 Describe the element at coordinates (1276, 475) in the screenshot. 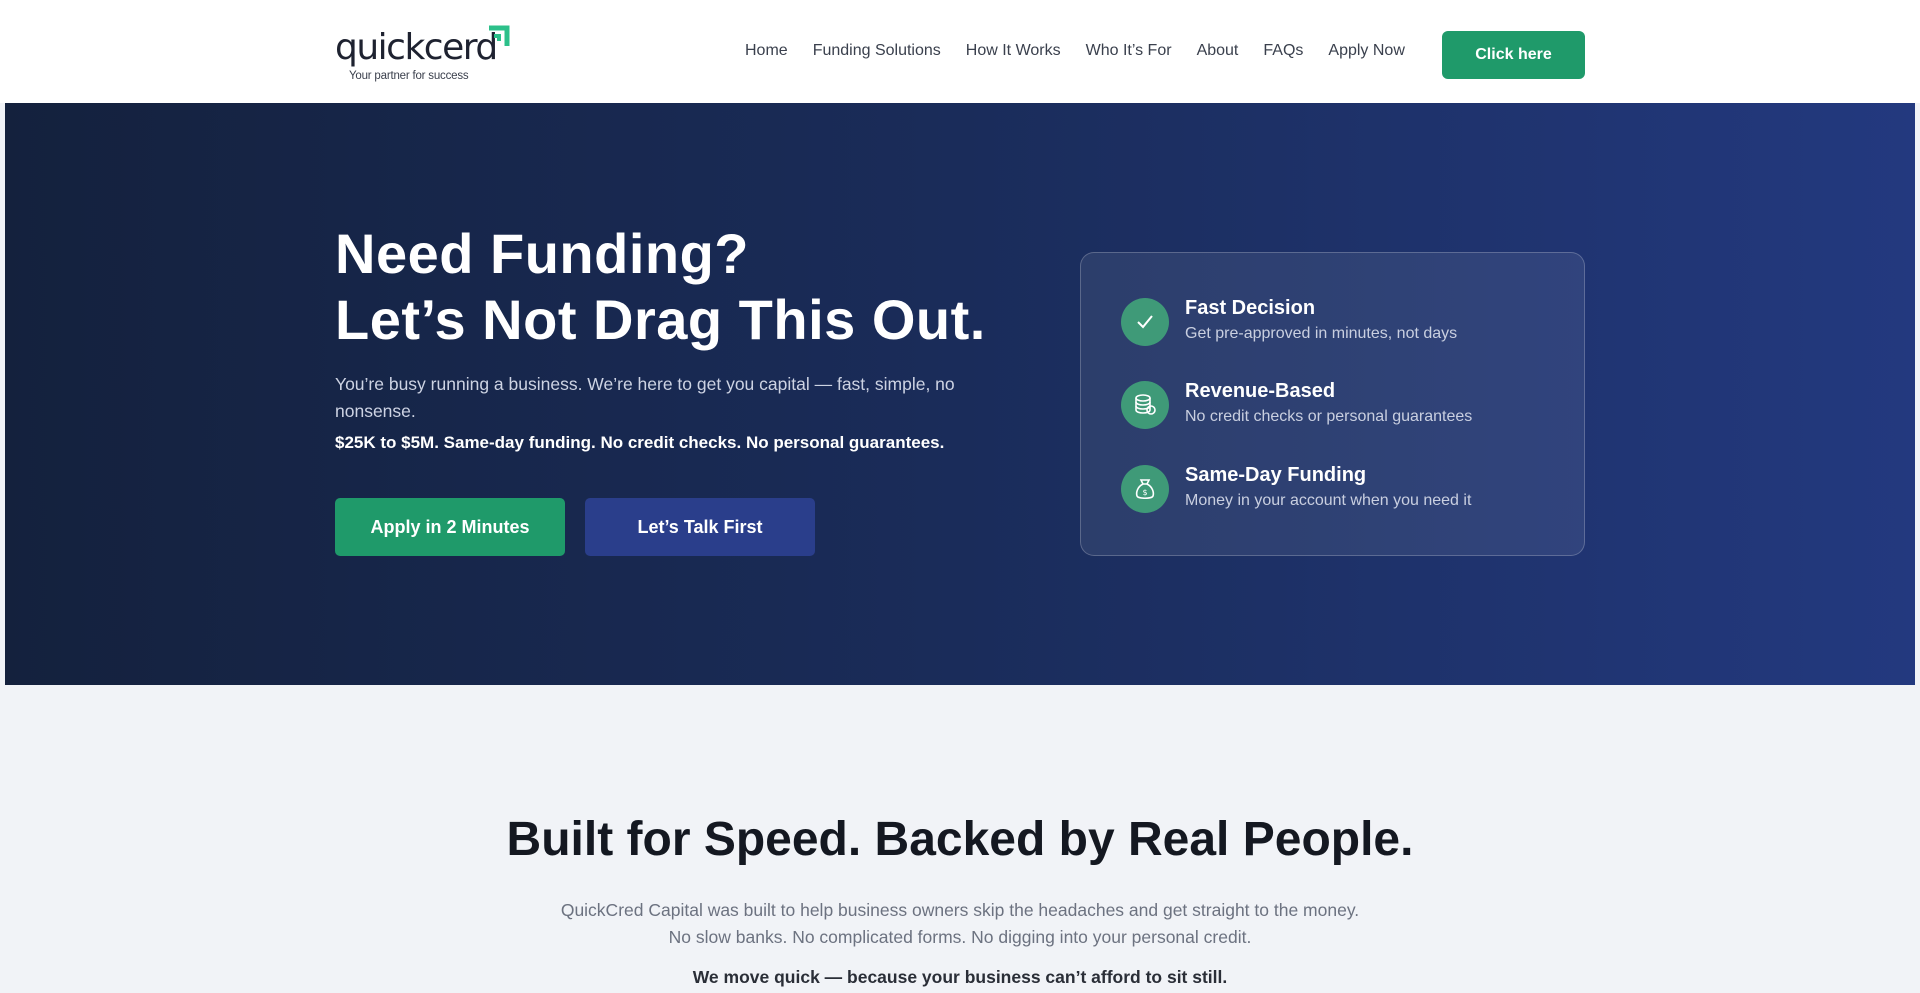

I see `feature-title: Same-Day Funding` at that location.